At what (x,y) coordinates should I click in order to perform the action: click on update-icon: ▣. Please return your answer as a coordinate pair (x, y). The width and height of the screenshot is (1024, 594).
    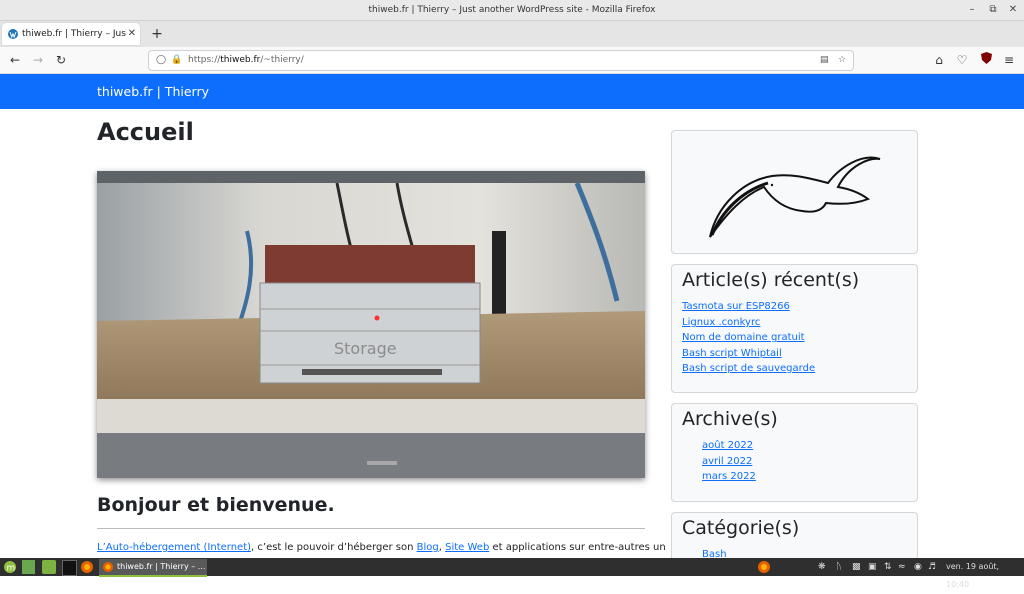
    Looking at the image, I should click on (872, 567).